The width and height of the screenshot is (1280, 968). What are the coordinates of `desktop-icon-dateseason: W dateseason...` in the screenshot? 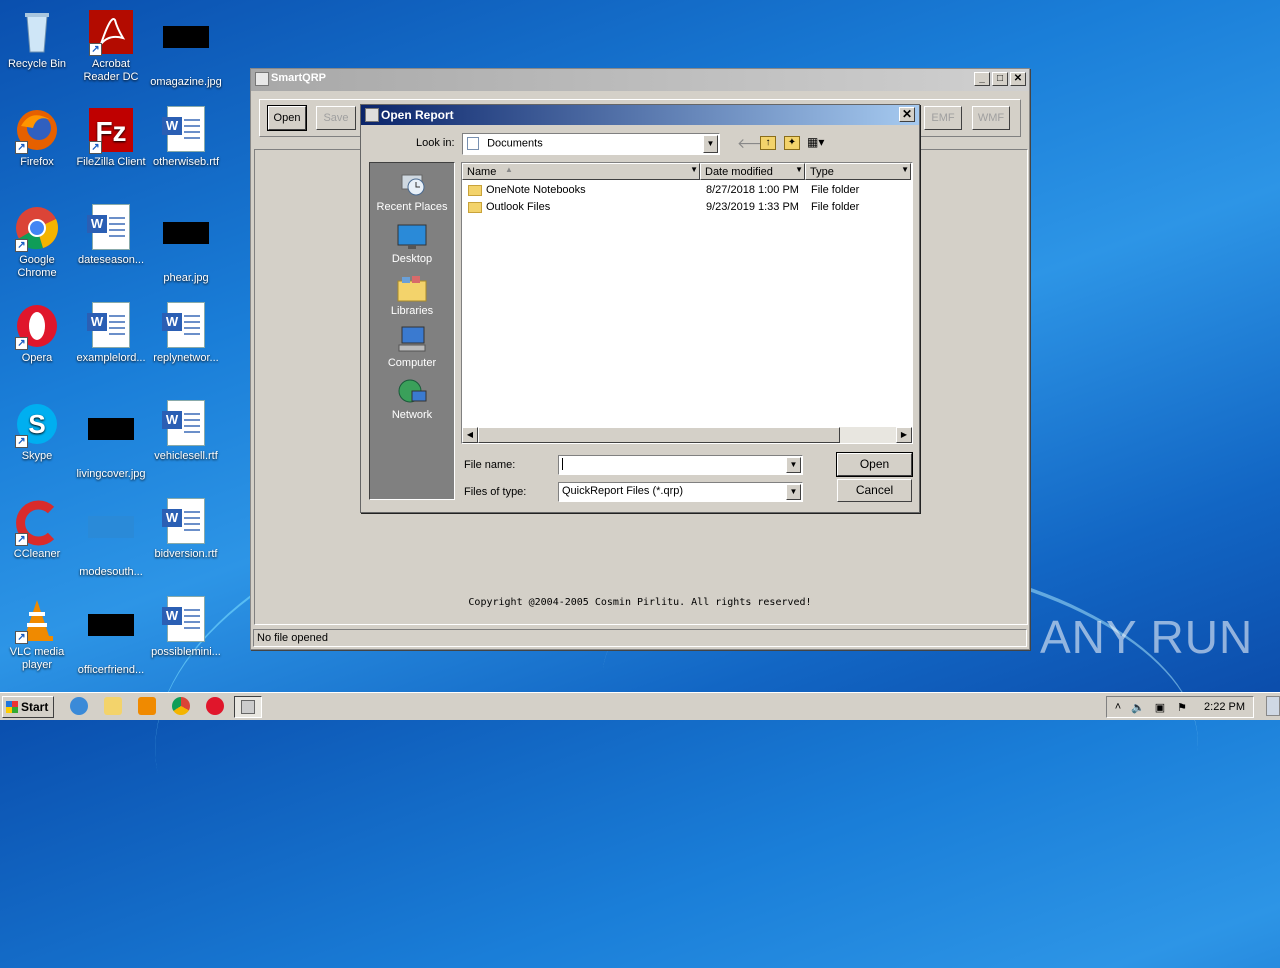 It's located at (111, 235).